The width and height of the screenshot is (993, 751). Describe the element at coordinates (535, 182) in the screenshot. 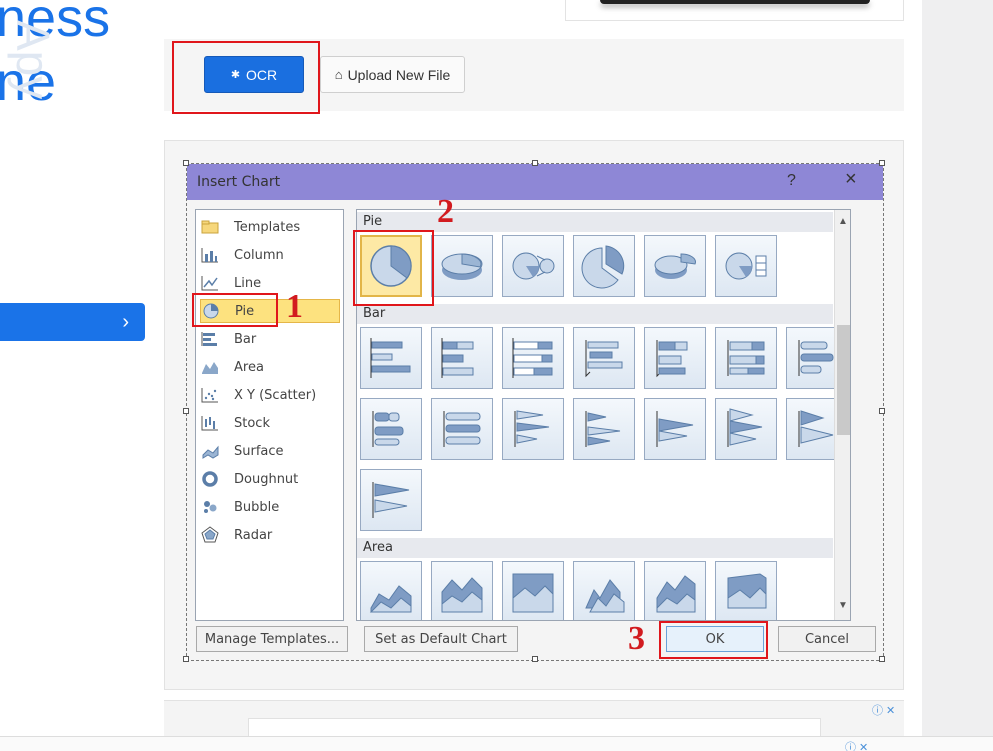

I see `dialog-title-bar: Insert Chart ? ×` at that location.